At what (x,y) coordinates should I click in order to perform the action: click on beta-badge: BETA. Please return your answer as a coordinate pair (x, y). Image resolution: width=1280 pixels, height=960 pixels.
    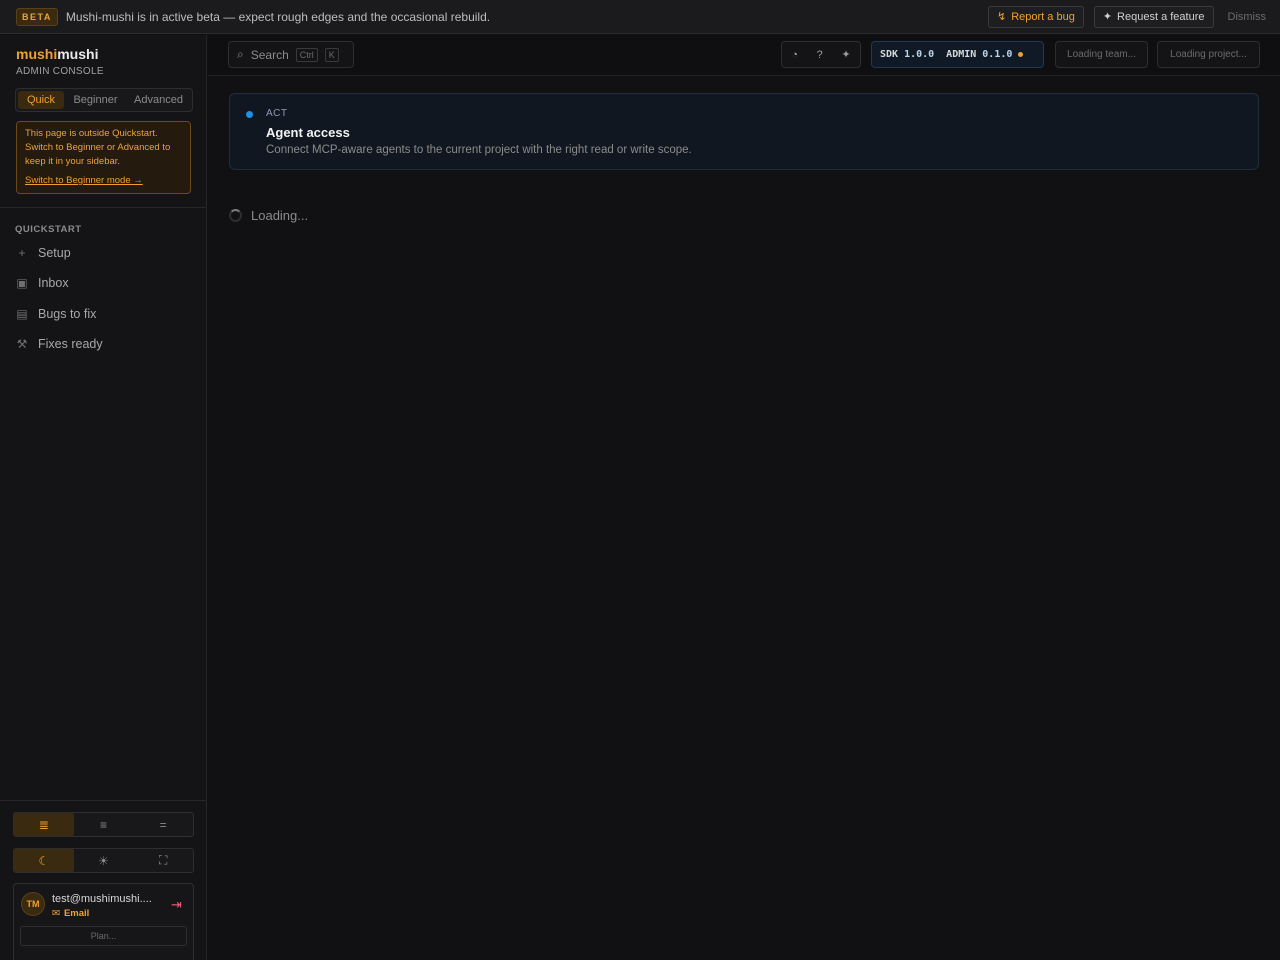
    Looking at the image, I should click on (37, 16).